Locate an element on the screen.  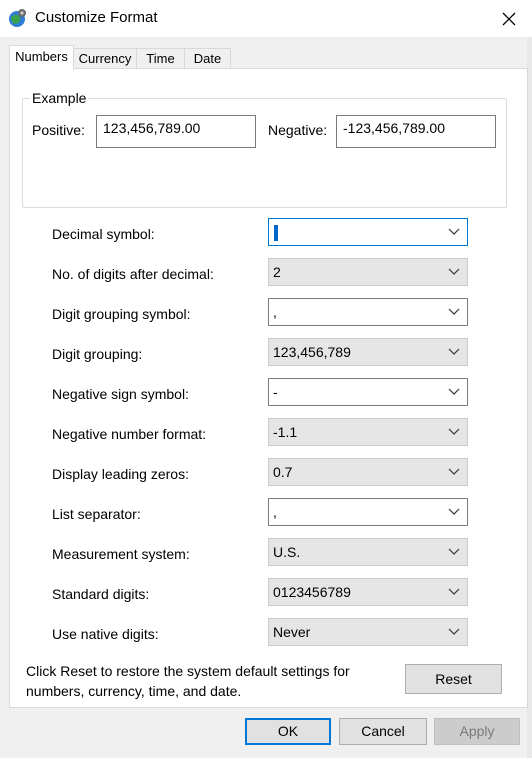
tab-time: Time is located at coordinates (160, 59).